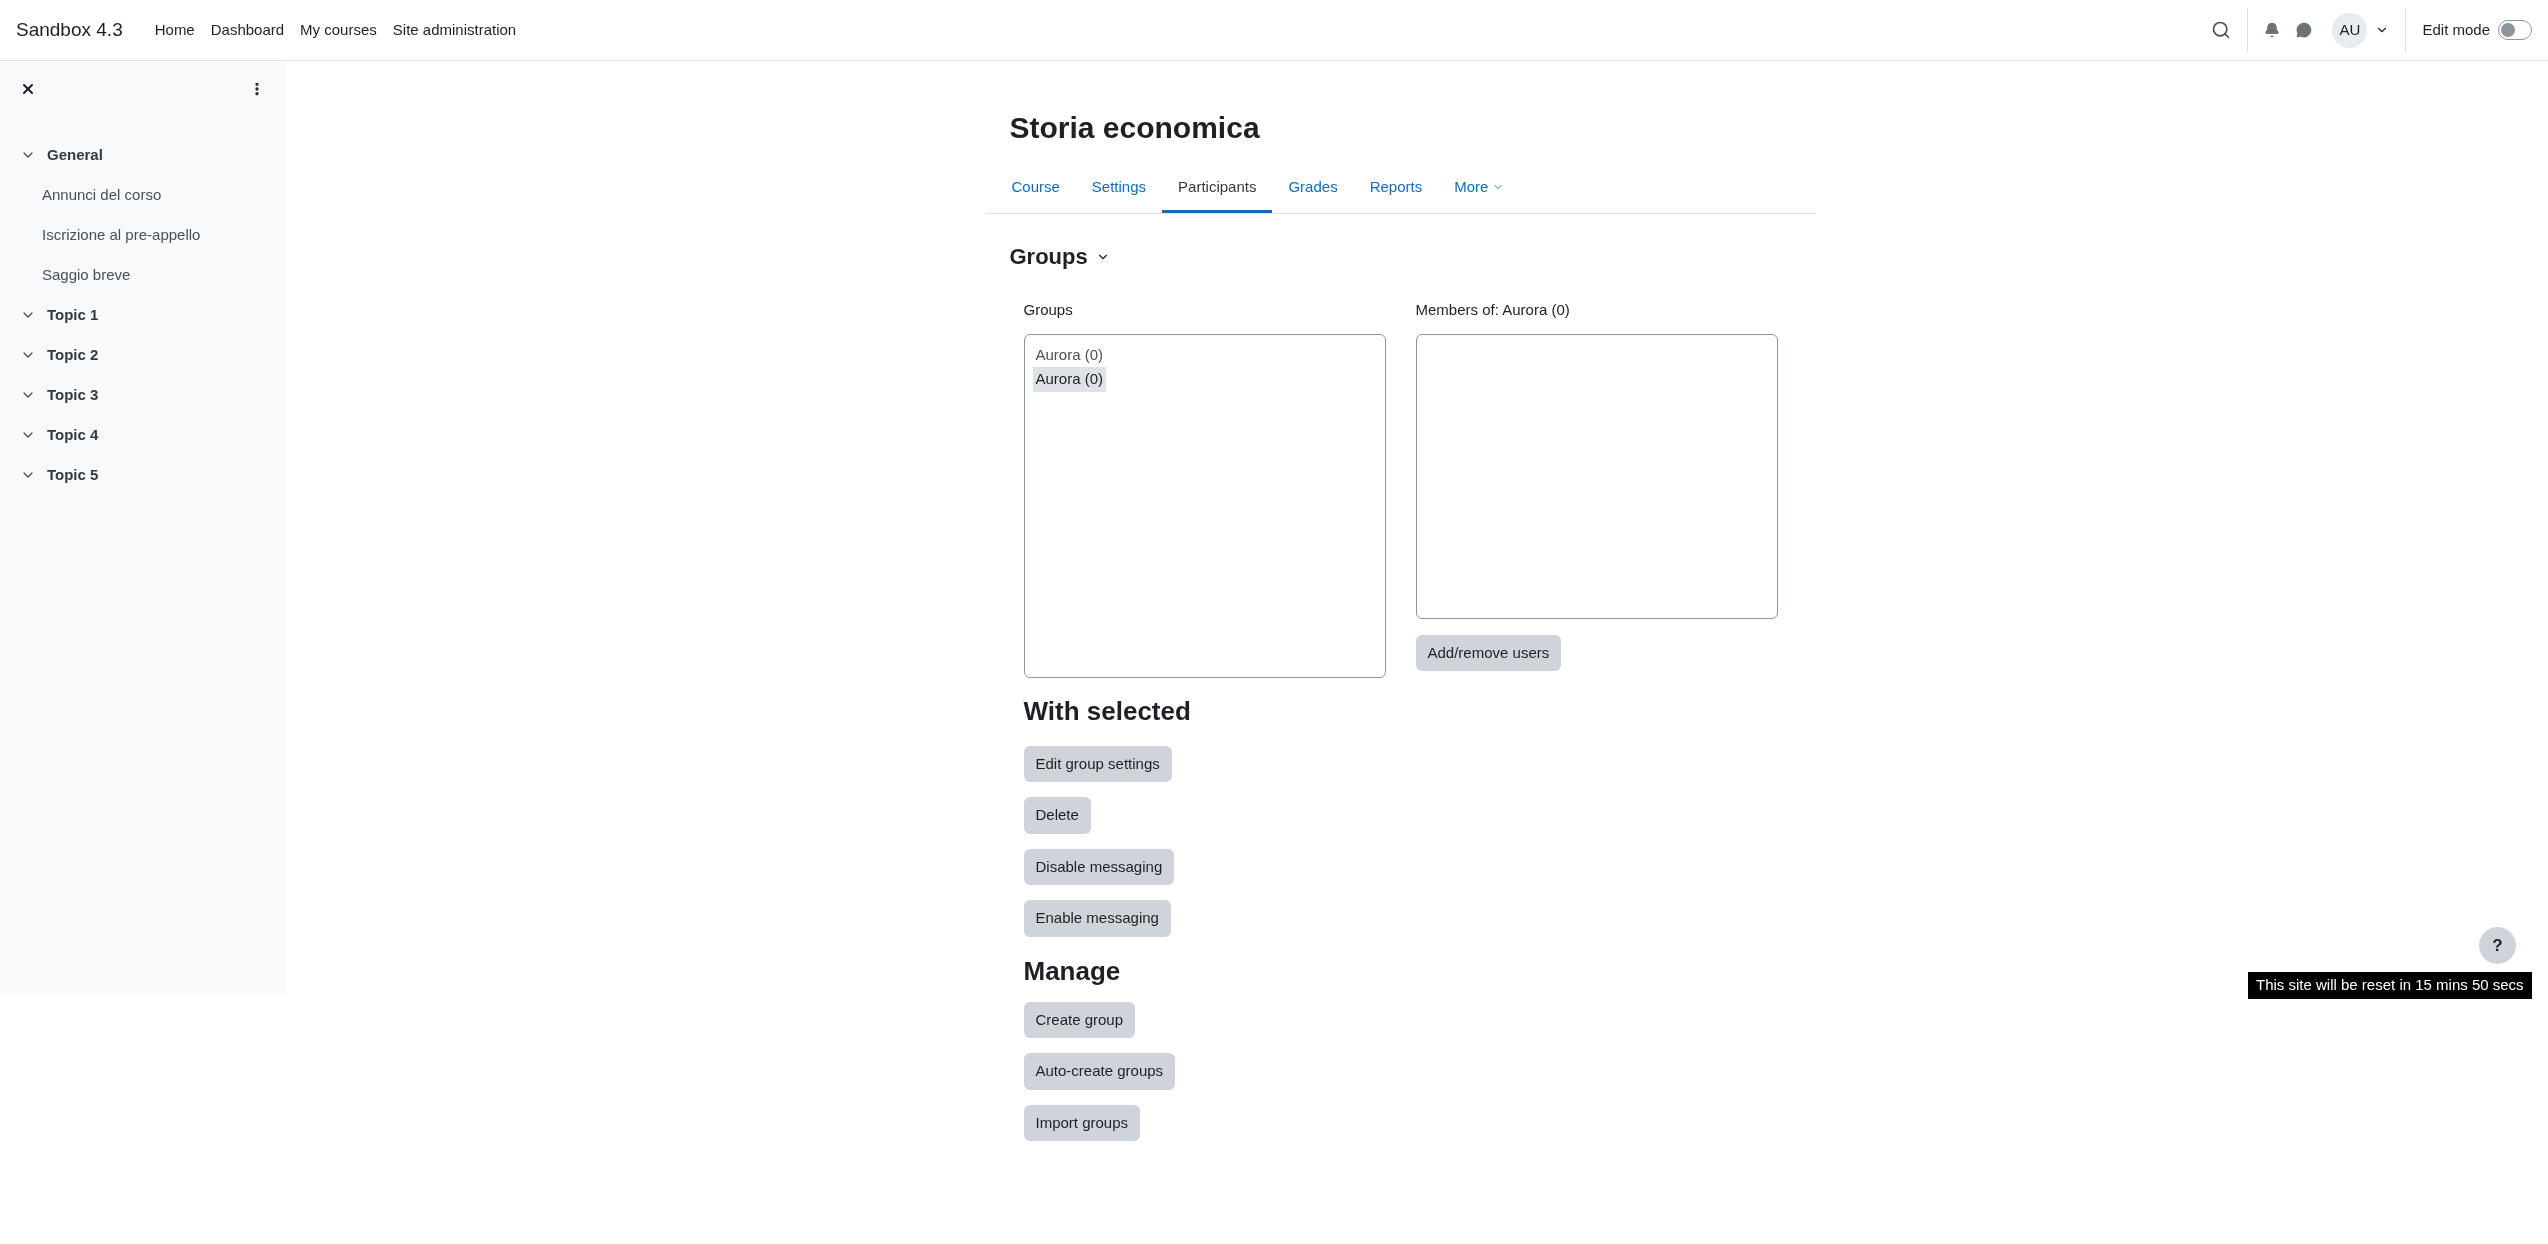  I want to click on section-link: Topic 4, so click(73, 435).